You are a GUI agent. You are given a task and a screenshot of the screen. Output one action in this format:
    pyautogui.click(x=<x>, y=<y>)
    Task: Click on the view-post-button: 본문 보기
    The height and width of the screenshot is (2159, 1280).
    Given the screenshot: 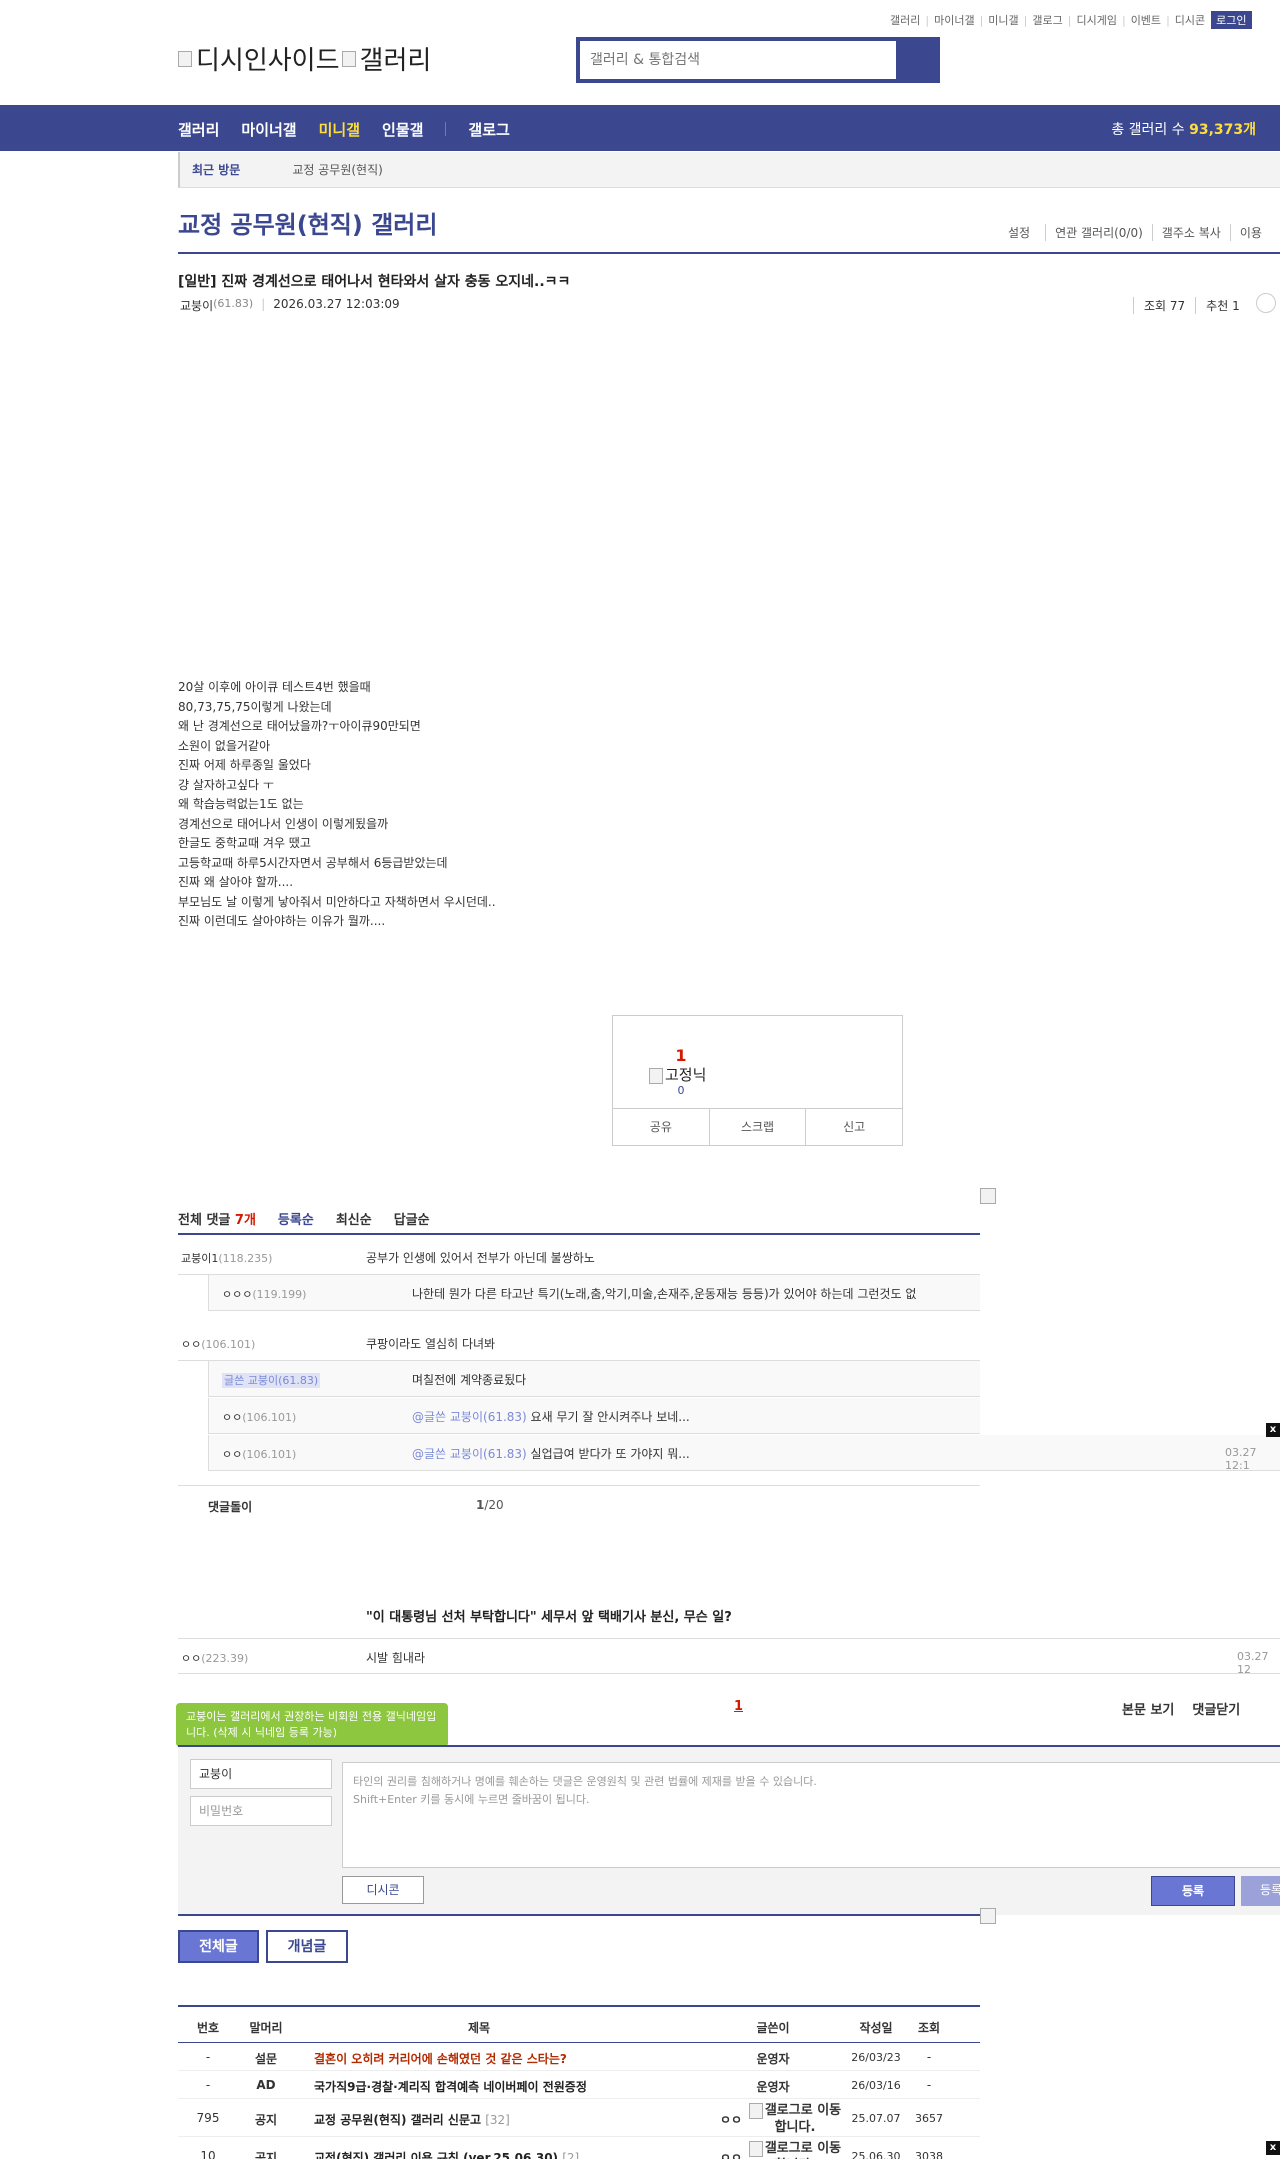 What is the action you would take?
    pyautogui.click(x=1148, y=1708)
    